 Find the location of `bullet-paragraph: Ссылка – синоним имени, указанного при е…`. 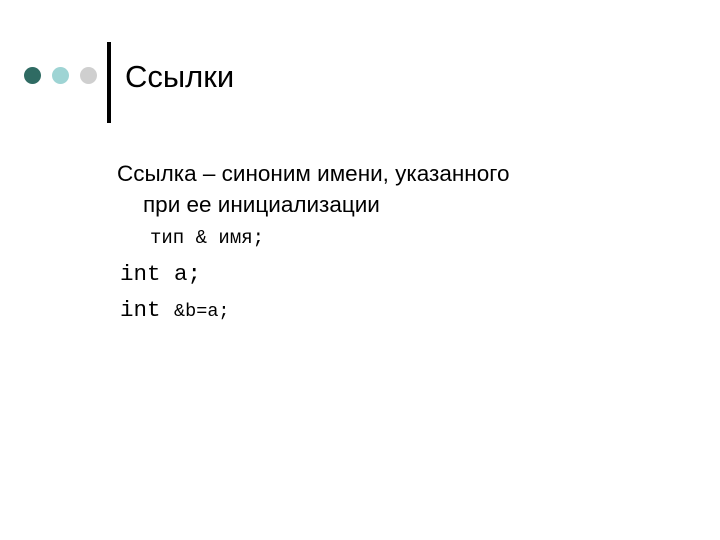

bullet-paragraph: Ссылка – синоним имени, указанного при е… is located at coordinates (397, 189).